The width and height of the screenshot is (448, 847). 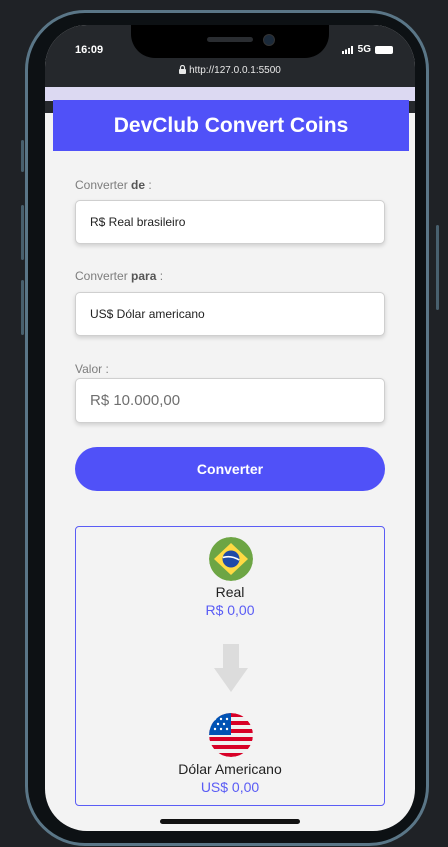 What do you see at coordinates (230, 592) in the screenshot?
I see `from-currency-name: Real` at bounding box center [230, 592].